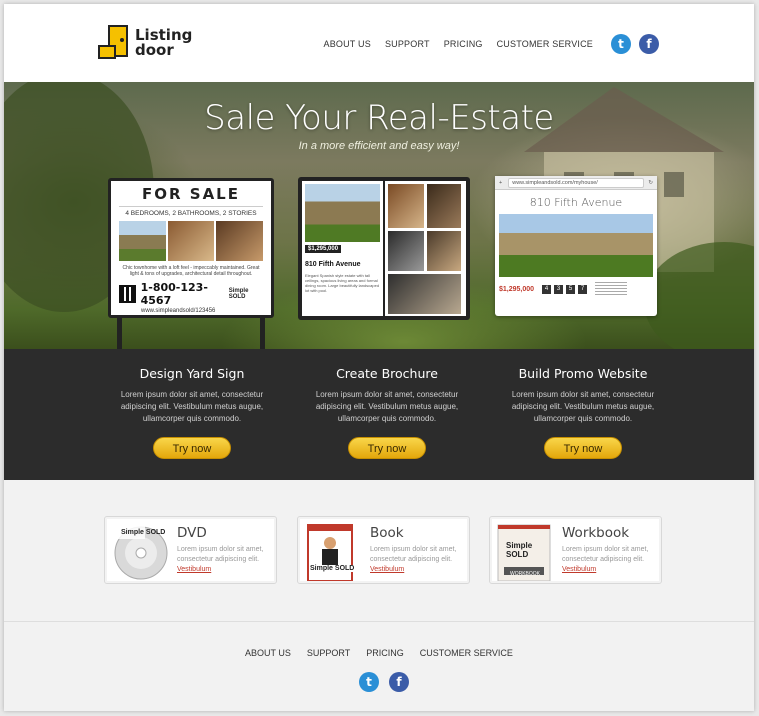 The width and height of the screenshot is (759, 716). What do you see at coordinates (407, 44) in the screenshot?
I see `nav-support: SUPPORT` at bounding box center [407, 44].